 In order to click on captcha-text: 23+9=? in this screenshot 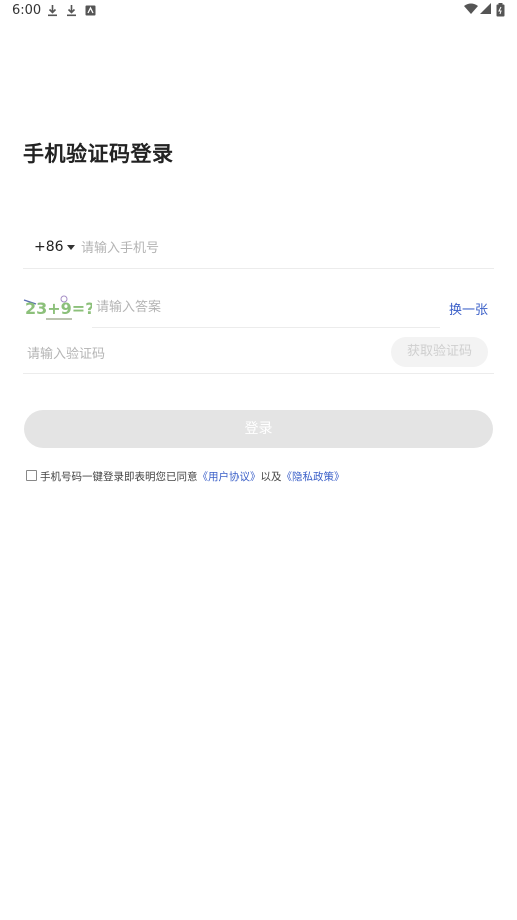, I will do `click(58, 308)`.